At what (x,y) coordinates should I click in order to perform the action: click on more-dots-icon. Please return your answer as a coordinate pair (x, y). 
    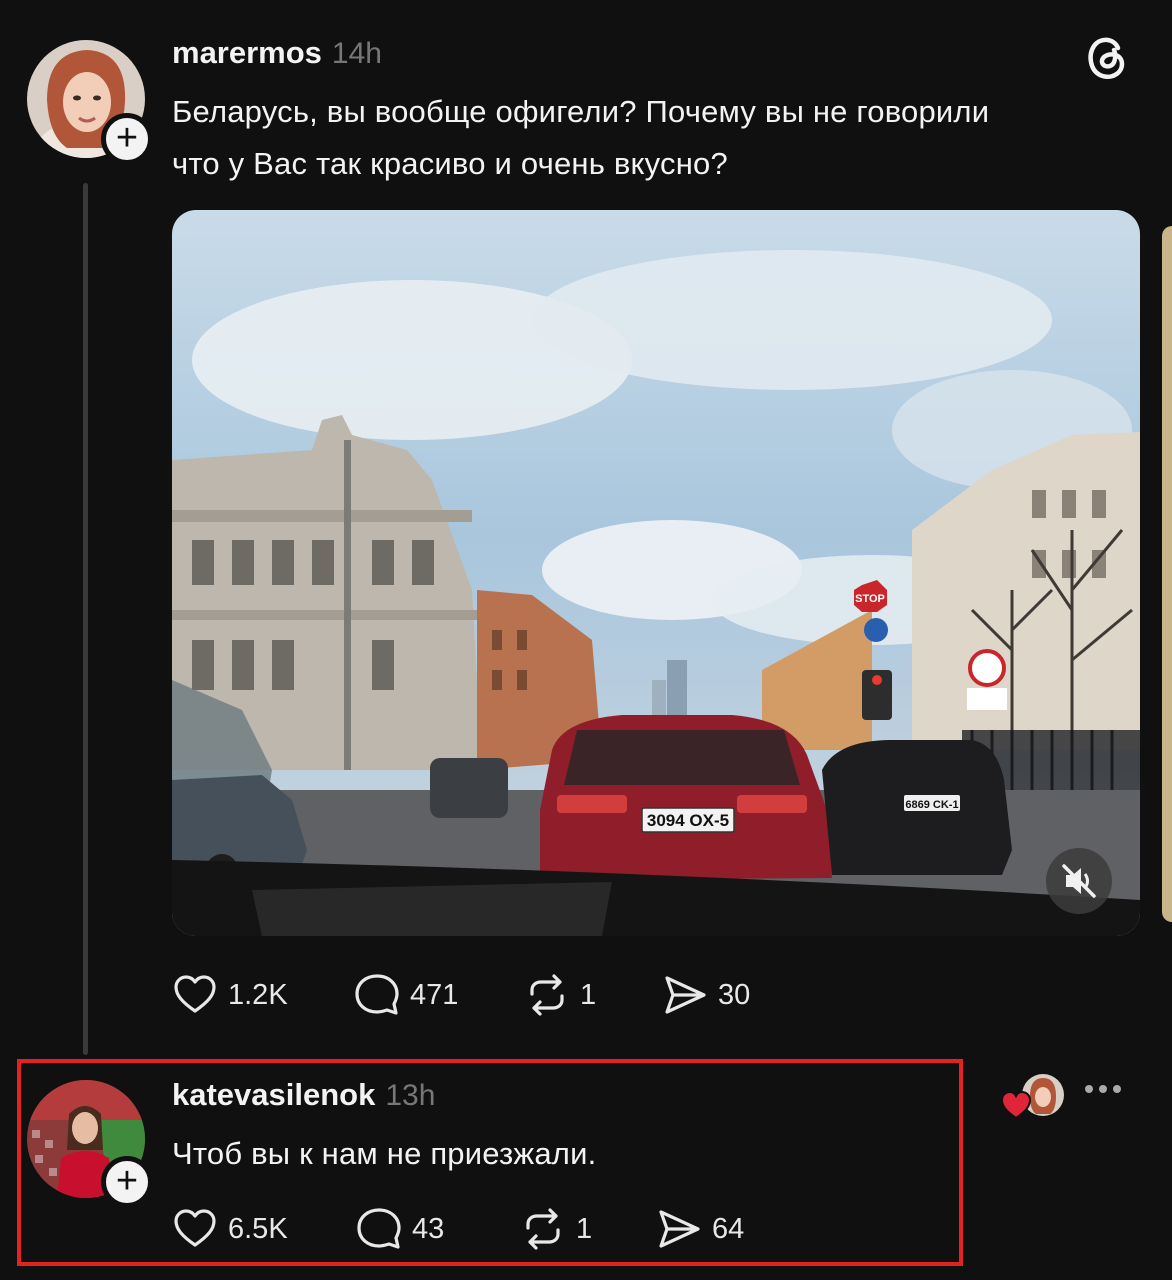
    Looking at the image, I should click on (1108, 1095).